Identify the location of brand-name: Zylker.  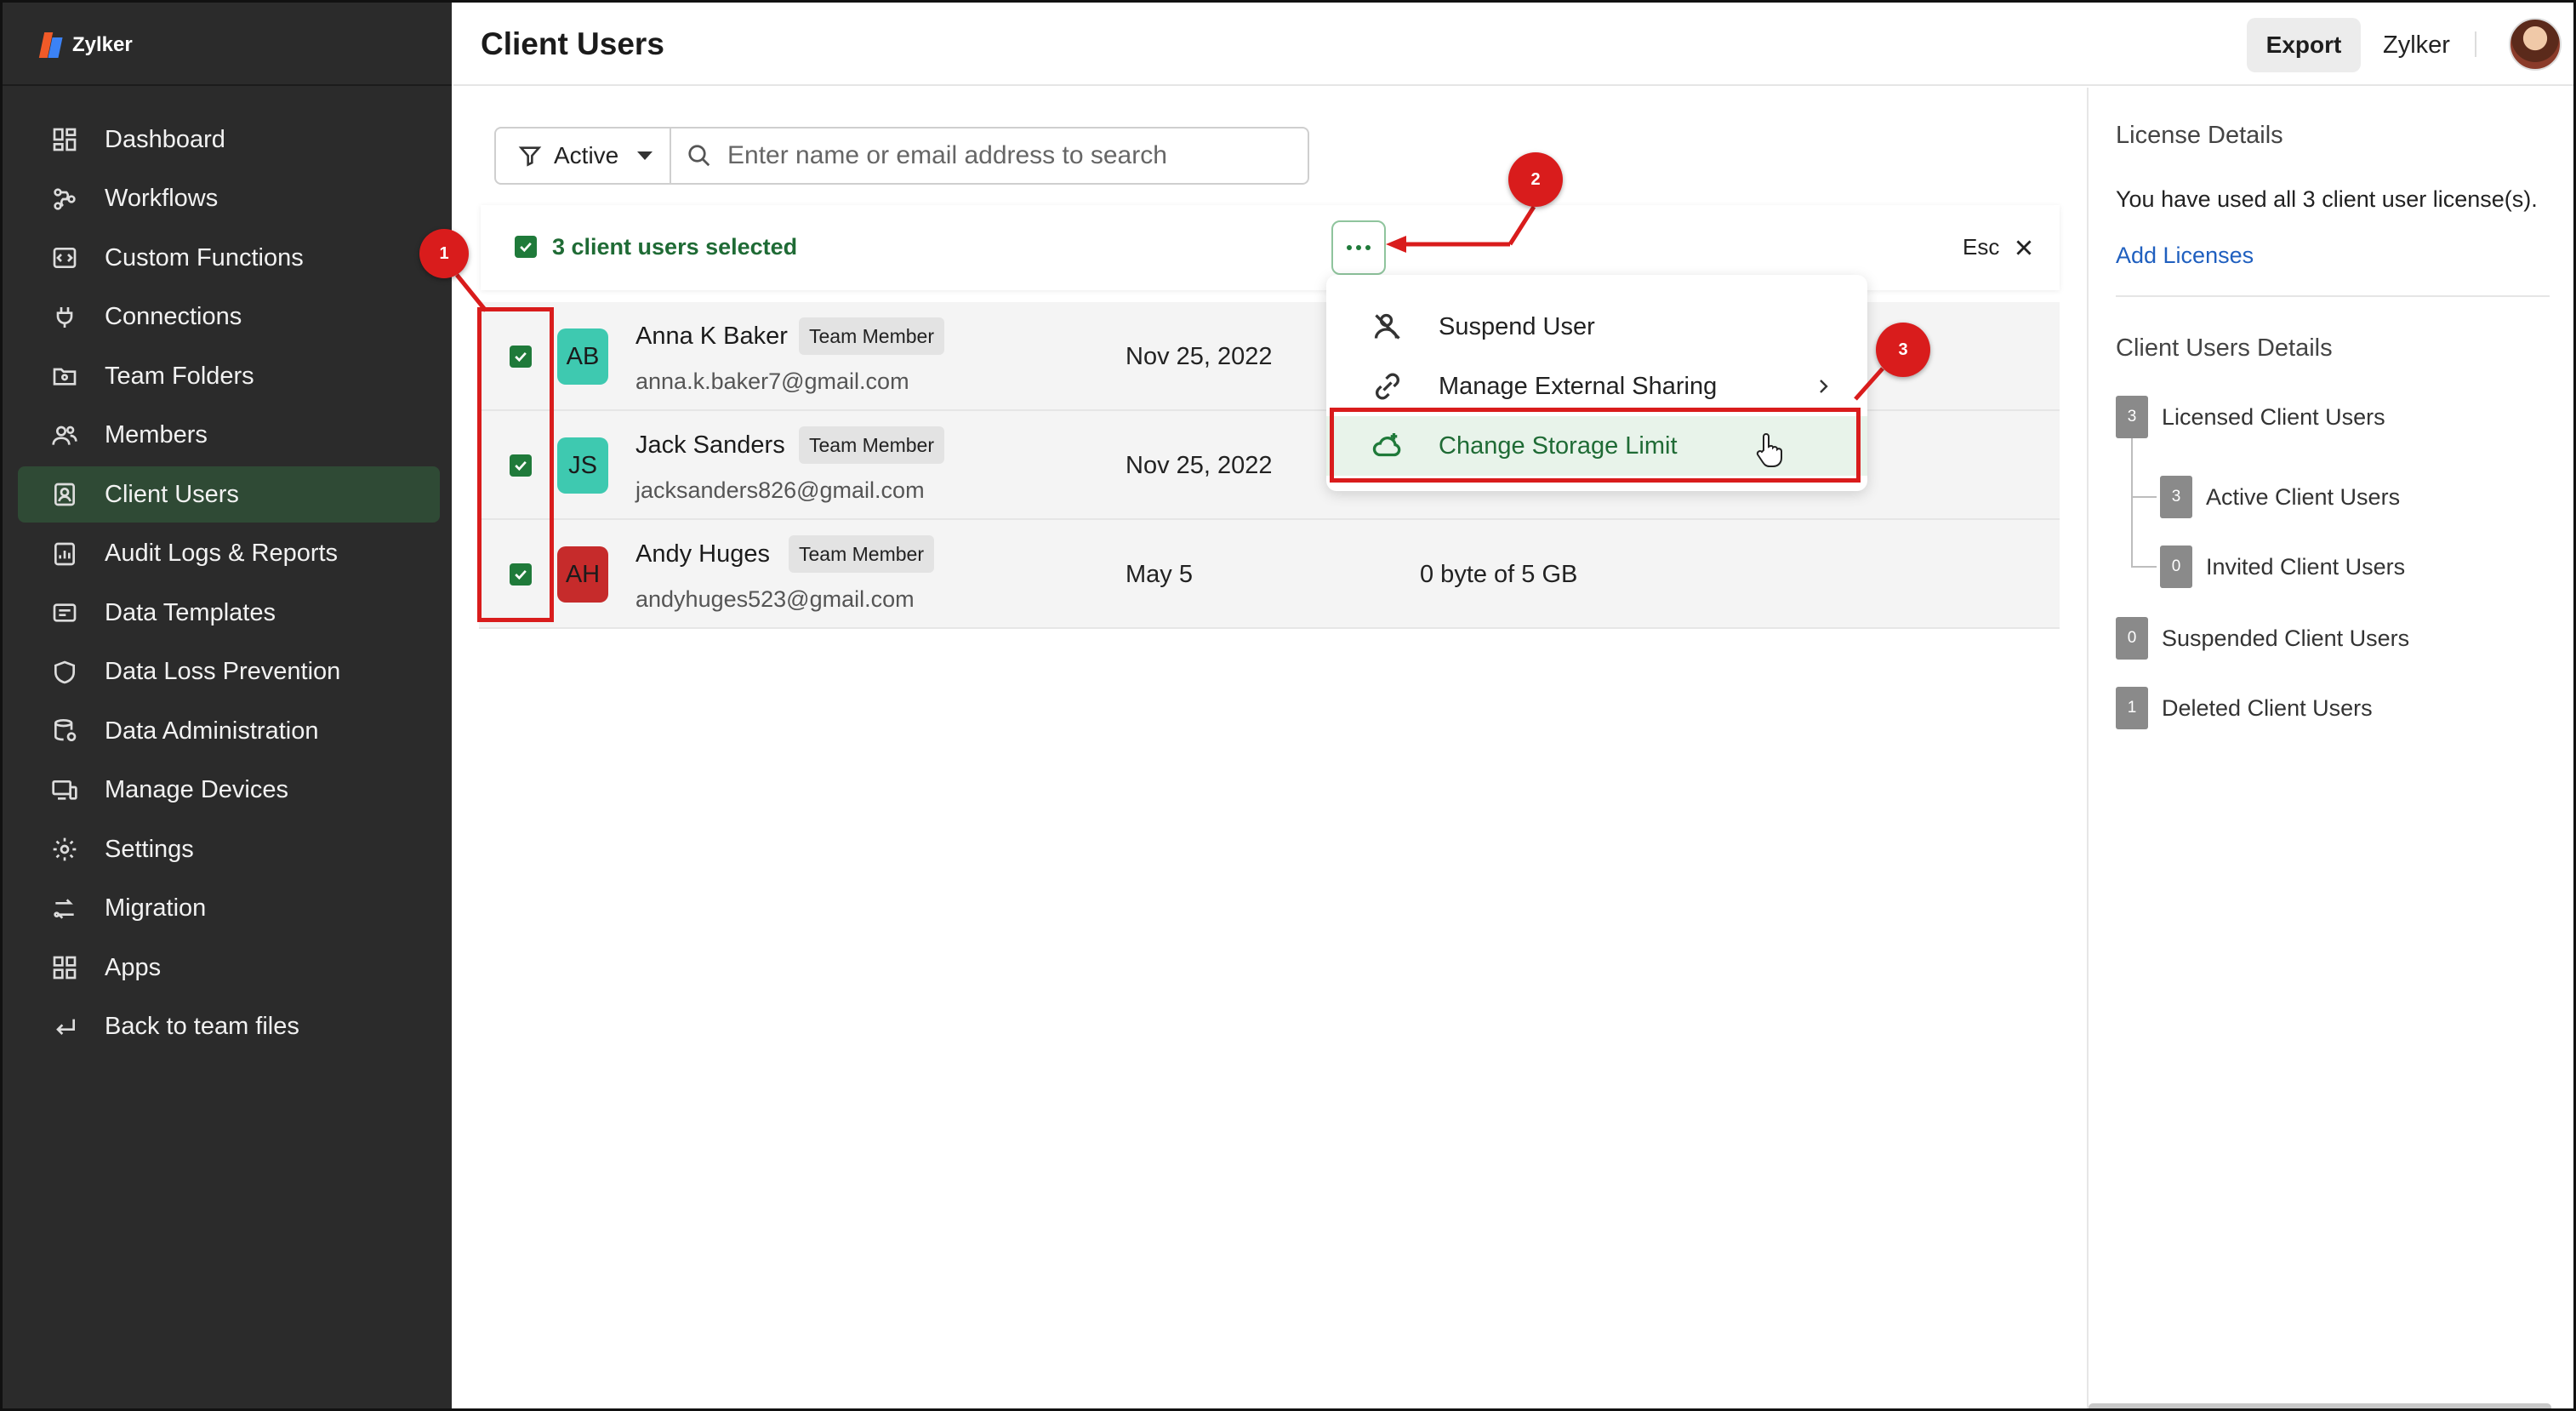
(103, 44).